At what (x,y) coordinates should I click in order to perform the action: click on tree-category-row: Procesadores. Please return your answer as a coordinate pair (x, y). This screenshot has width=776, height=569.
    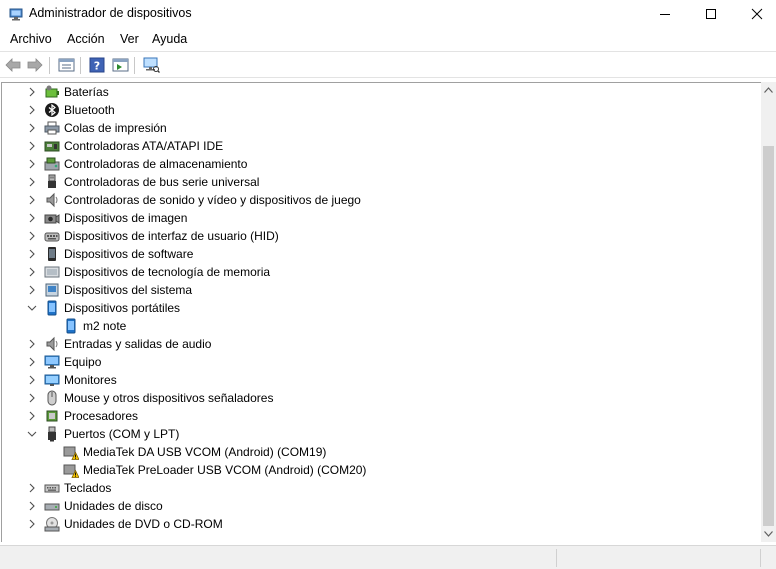
    Looking at the image, I should click on (381, 416).